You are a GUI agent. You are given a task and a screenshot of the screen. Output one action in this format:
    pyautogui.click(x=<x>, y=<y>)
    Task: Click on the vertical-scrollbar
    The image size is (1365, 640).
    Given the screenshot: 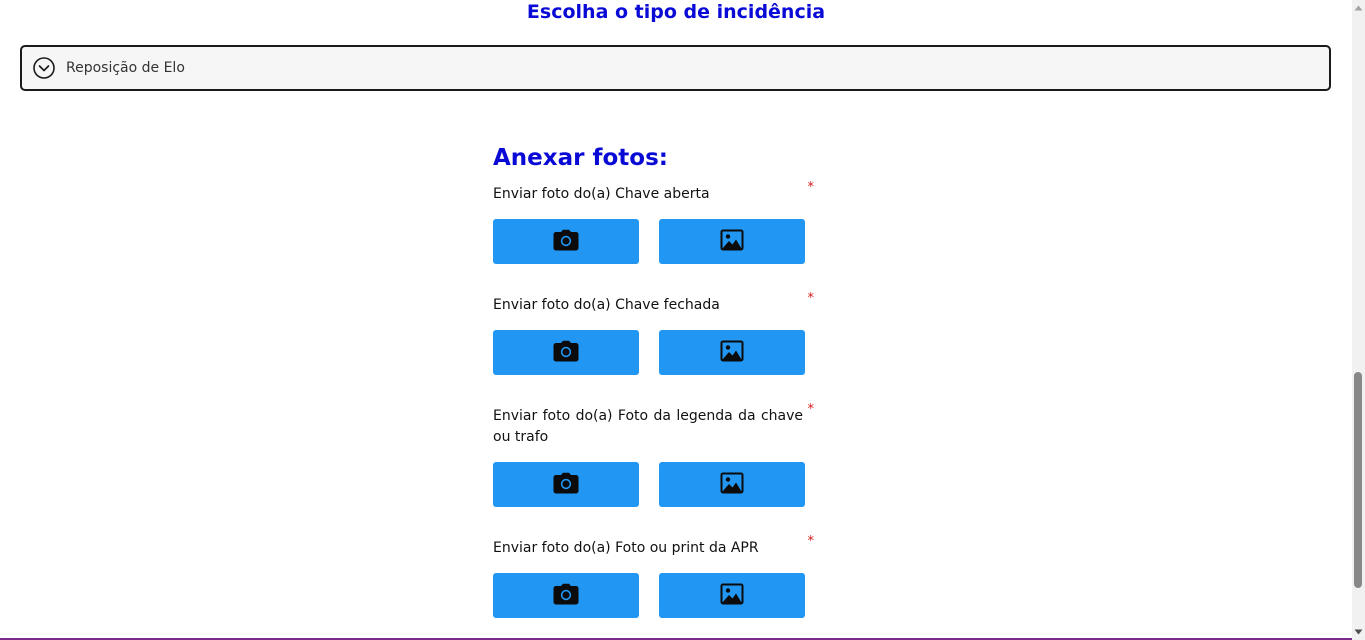 What is the action you would take?
    pyautogui.click(x=1358, y=320)
    